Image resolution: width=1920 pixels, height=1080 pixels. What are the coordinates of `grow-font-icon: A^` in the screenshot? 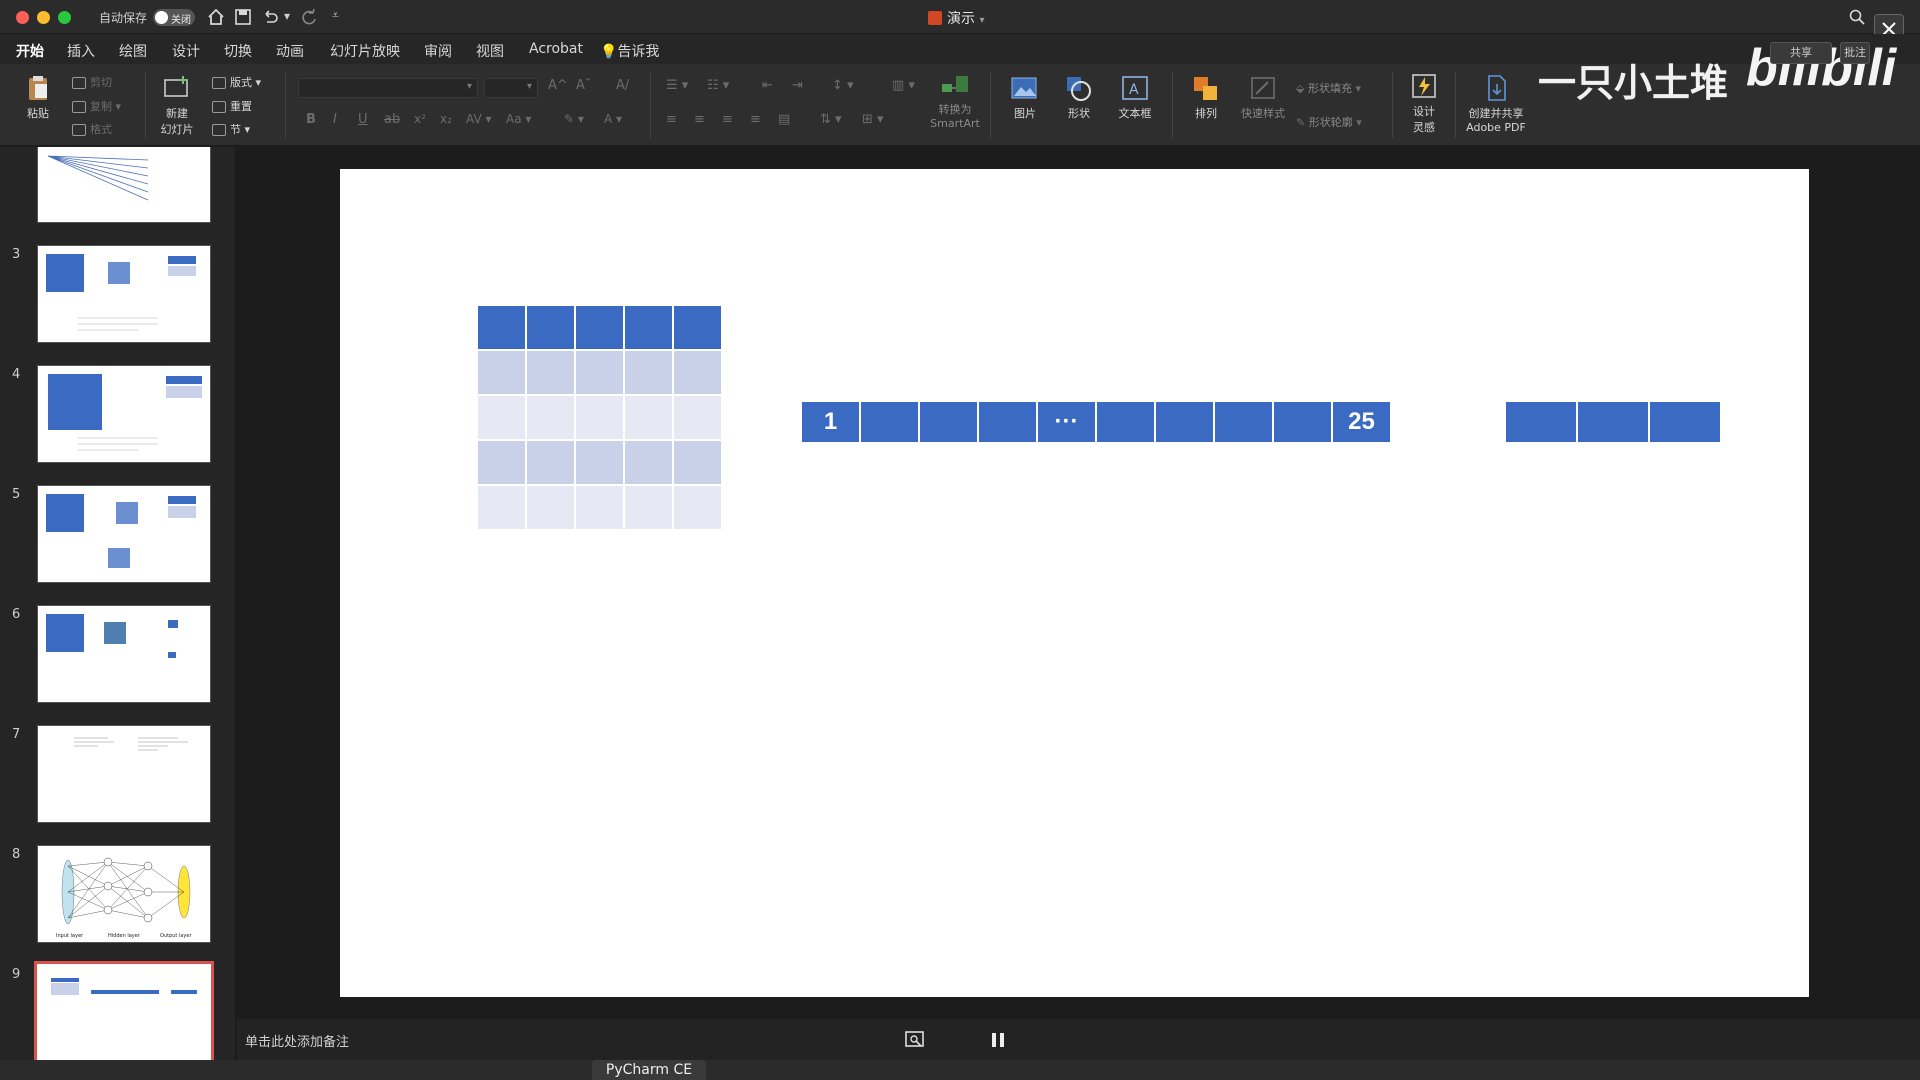 It's located at (558, 85).